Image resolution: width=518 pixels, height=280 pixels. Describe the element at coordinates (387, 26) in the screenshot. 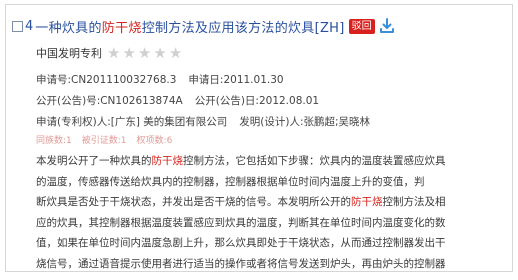

I see `download-icon` at that location.